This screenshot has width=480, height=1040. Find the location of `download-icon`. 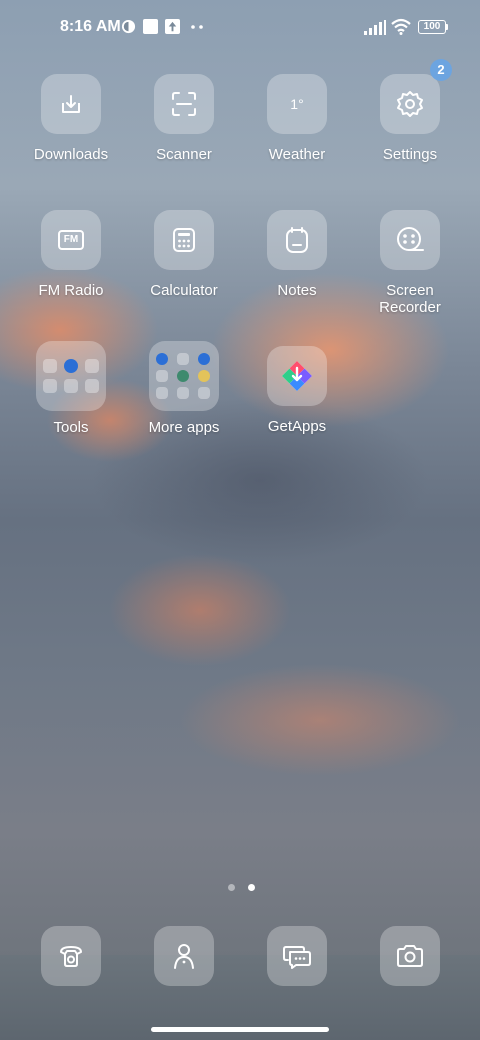

download-icon is located at coordinates (71, 104).